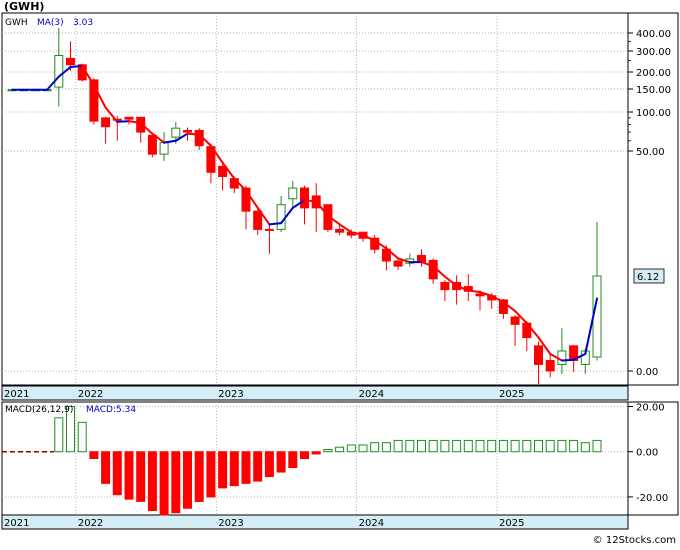 Image resolution: width=680 pixels, height=550 pixels. What do you see at coordinates (511, 523) in the screenshot?
I see `macd-x-tick-label: 2025` at bounding box center [511, 523].